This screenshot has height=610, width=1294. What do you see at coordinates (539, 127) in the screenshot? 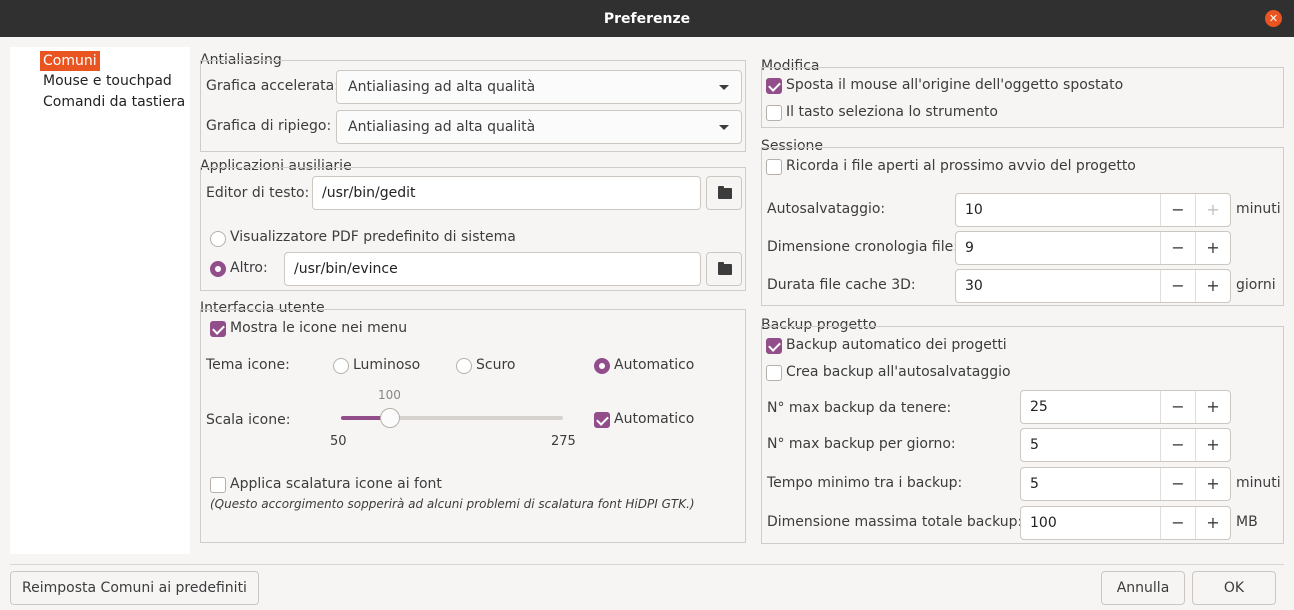
I see `fallback-graphics-select: Antialiasing ad alta qualità` at bounding box center [539, 127].